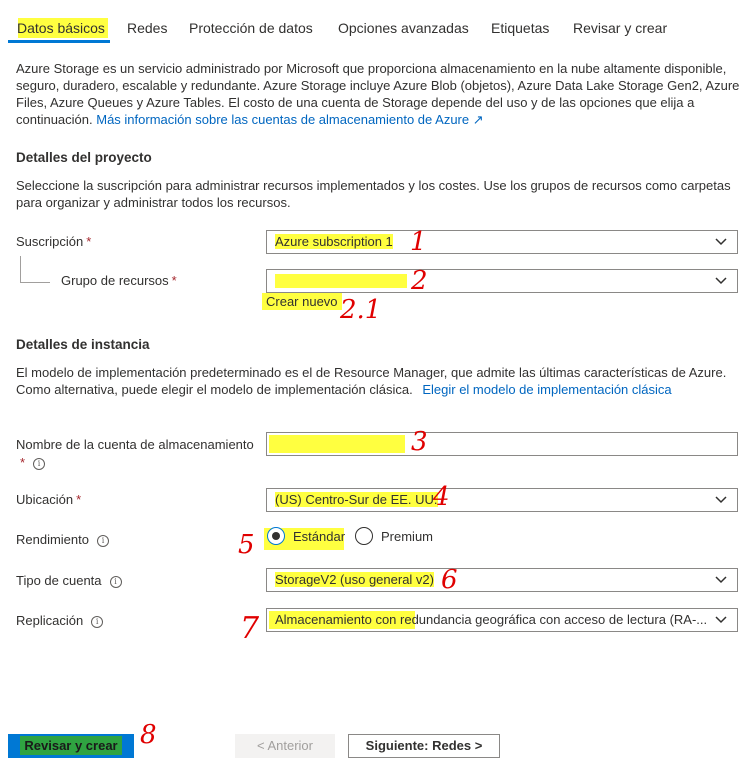 This screenshot has width=755, height=763. Describe the element at coordinates (54, 241) in the screenshot. I see `subscription-label: Suscripción *` at that location.